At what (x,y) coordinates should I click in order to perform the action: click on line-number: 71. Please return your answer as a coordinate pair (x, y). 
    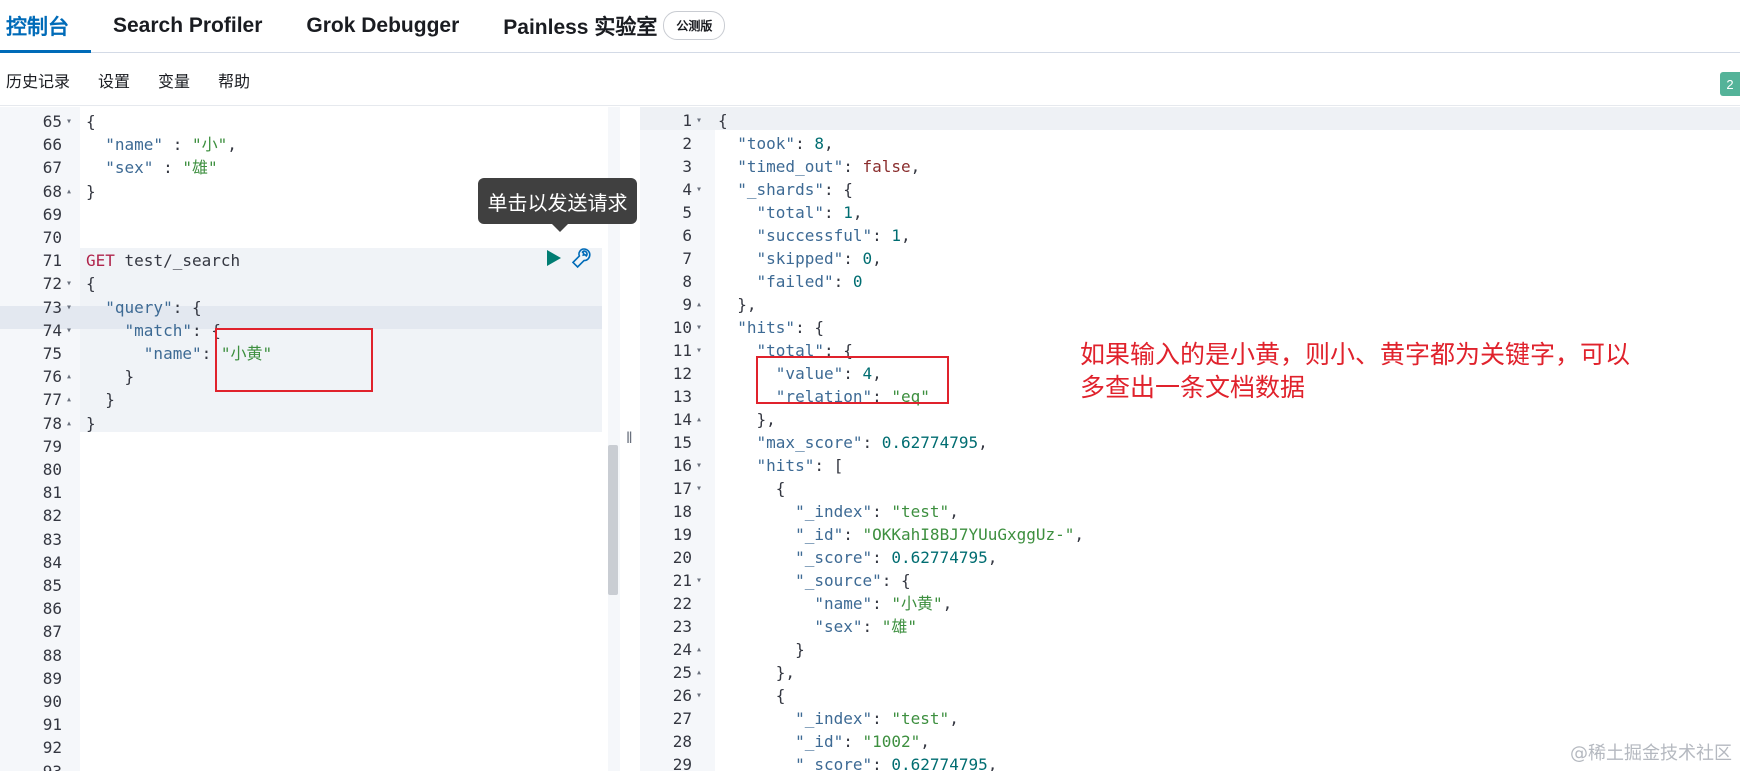
    Looking at the image, I should click on (52, 261).